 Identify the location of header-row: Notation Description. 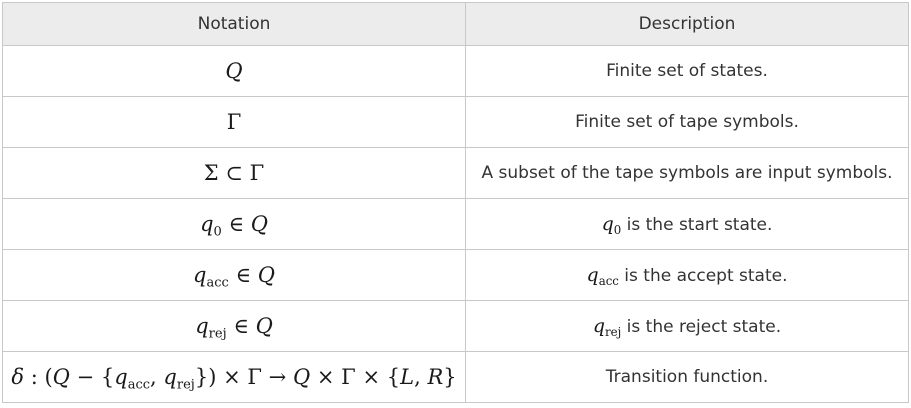
(455, 24).